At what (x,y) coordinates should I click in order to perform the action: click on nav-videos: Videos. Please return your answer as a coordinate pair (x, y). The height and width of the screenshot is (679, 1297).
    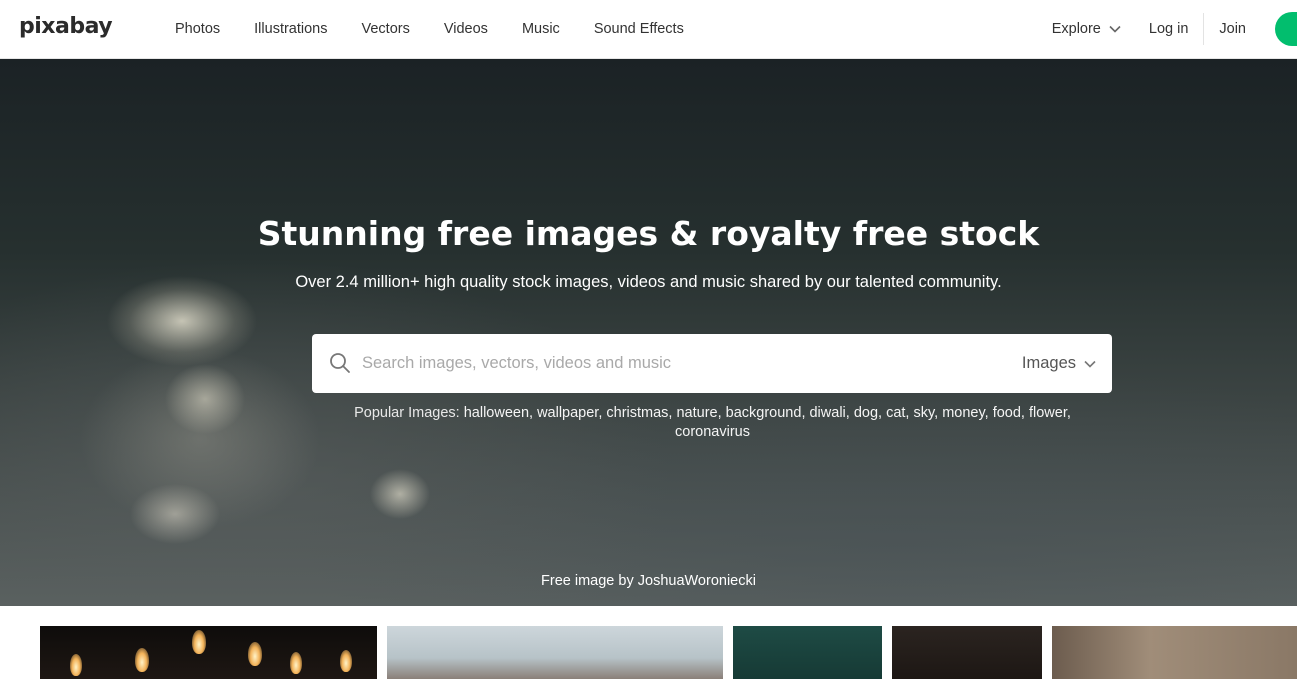
    Looking at the image, I should click on (466, 29).